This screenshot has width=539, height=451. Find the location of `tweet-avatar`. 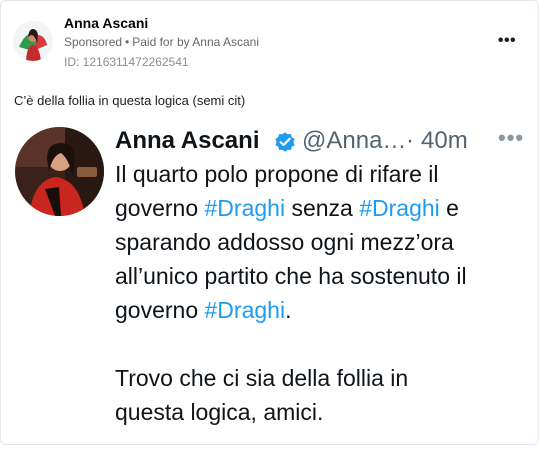

tweet-avatar is located at coordinates (59, 171).